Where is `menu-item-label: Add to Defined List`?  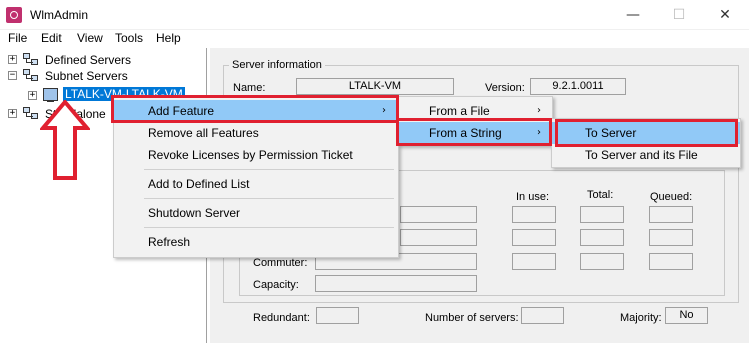
menu-item-label: Add to Defined List is located at coordinates (199, 184).